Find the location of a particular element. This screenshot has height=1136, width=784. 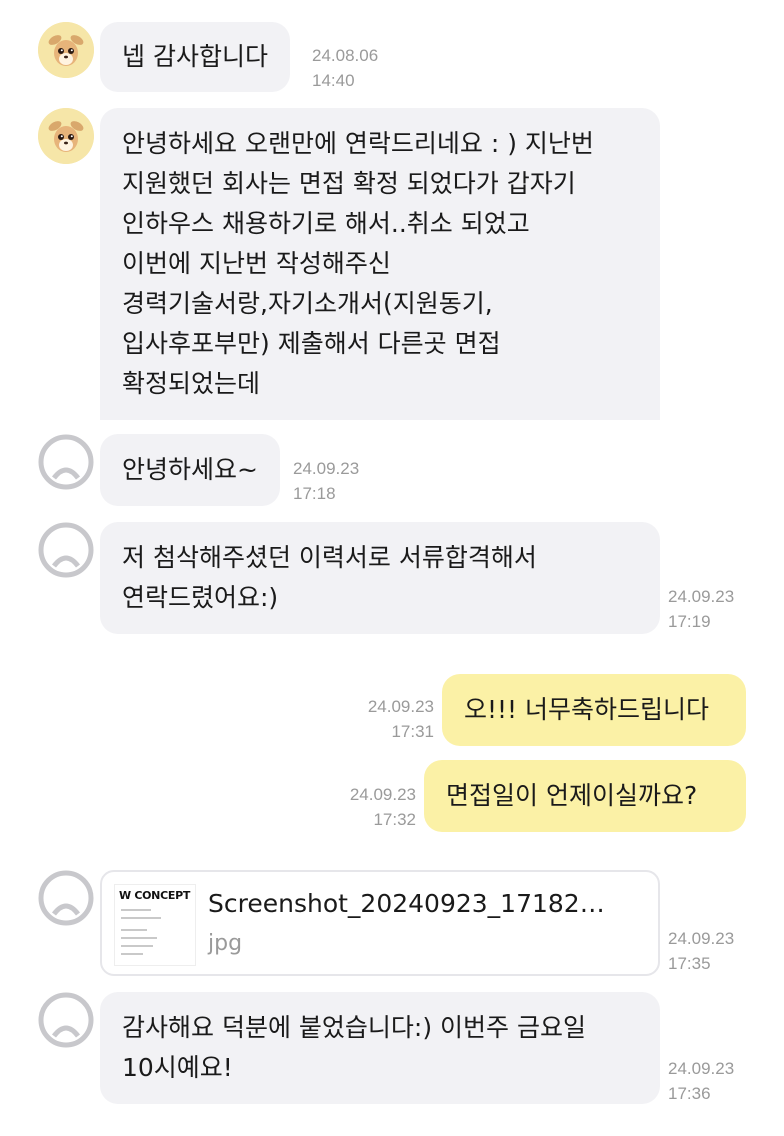

message-text: 경력기술서랑,자기소개서(지원동기, is located at coordinates (307, 303).